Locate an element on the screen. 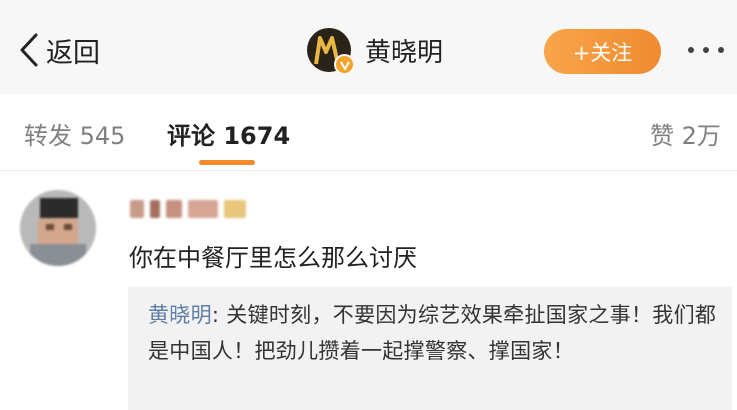 The width and height of the screenshot is (737, 410). profile-header: 黄晓明 is located at coordinates (375, 50).